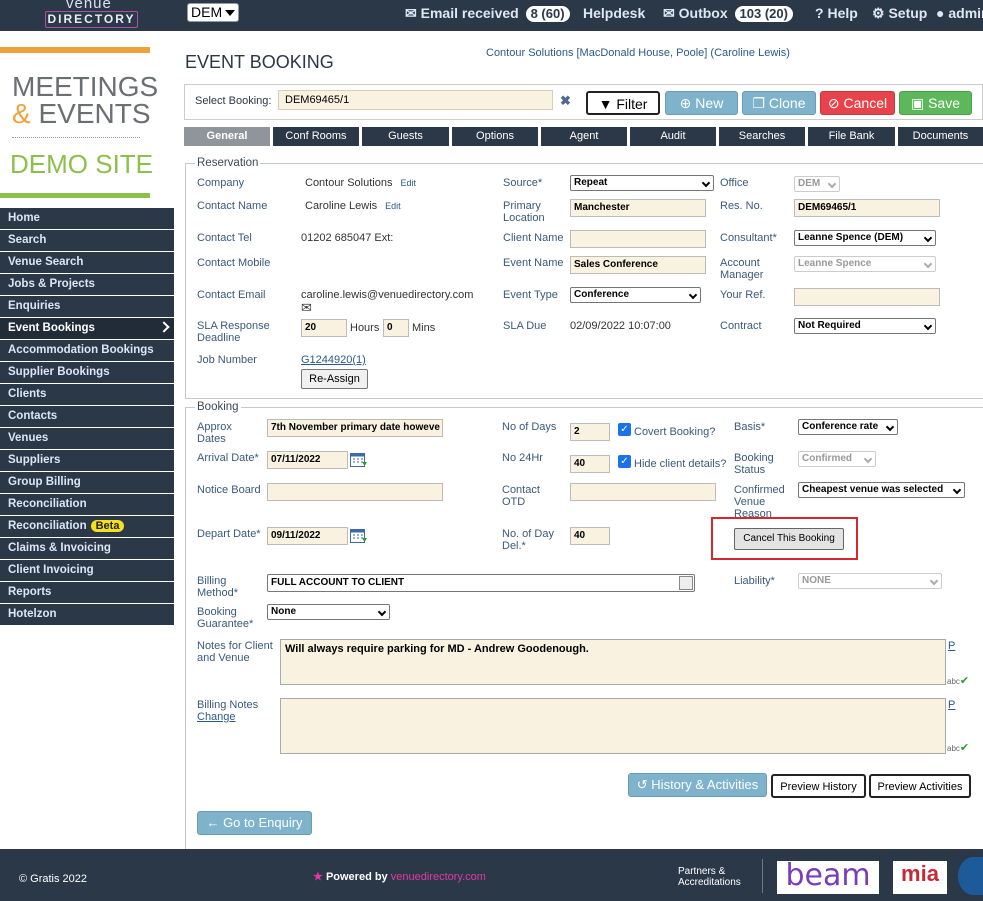 Image resolution: width=983 pixels, height=901 pixels. I want to click on sidebar-item-event-bookings: Event Bookings, so click(87, 329).